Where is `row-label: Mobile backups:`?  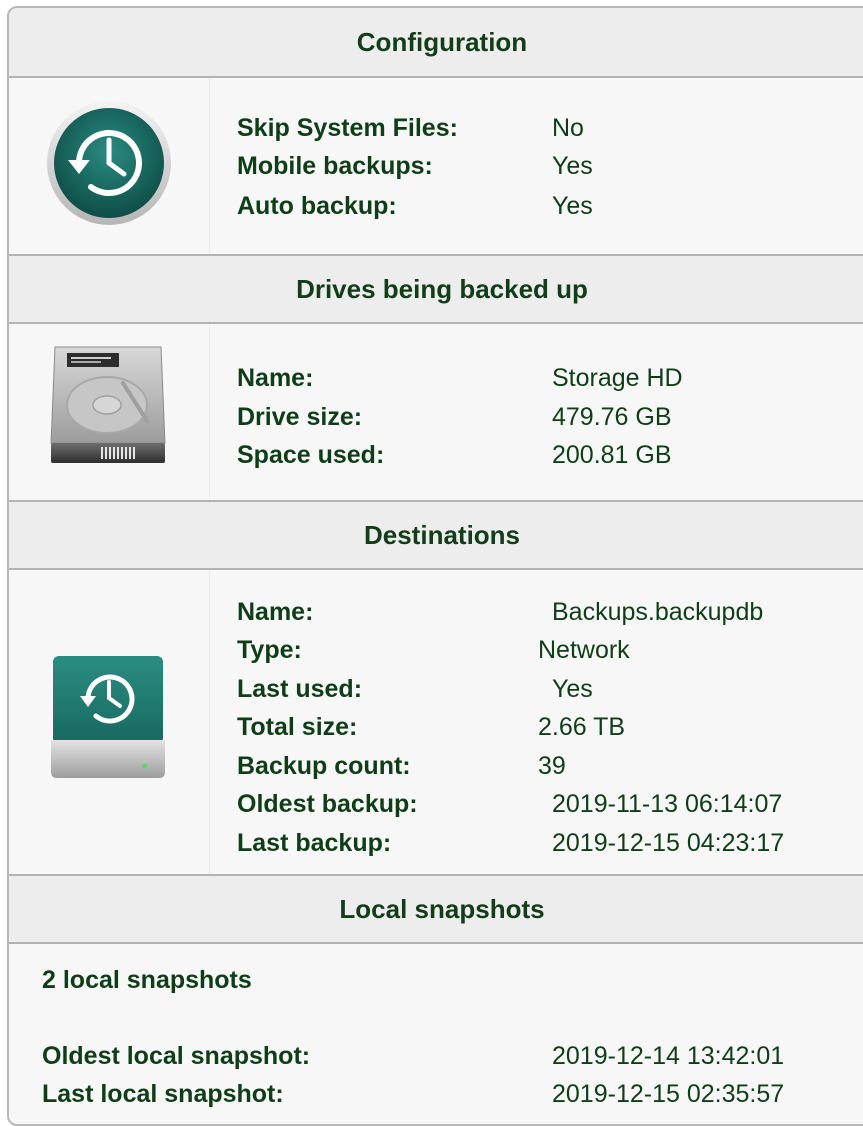 row-label: Mobile backups: is located at coordinates (335, 166).